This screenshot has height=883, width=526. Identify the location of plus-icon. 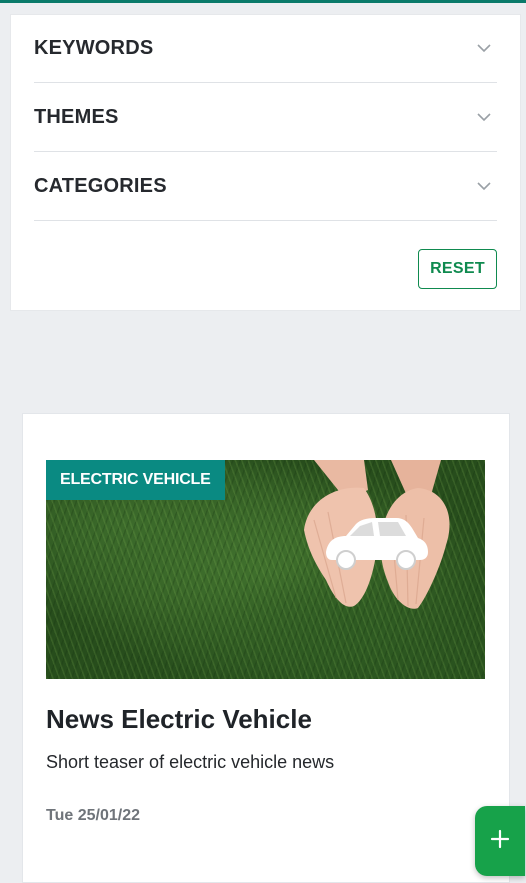
(500, 841).